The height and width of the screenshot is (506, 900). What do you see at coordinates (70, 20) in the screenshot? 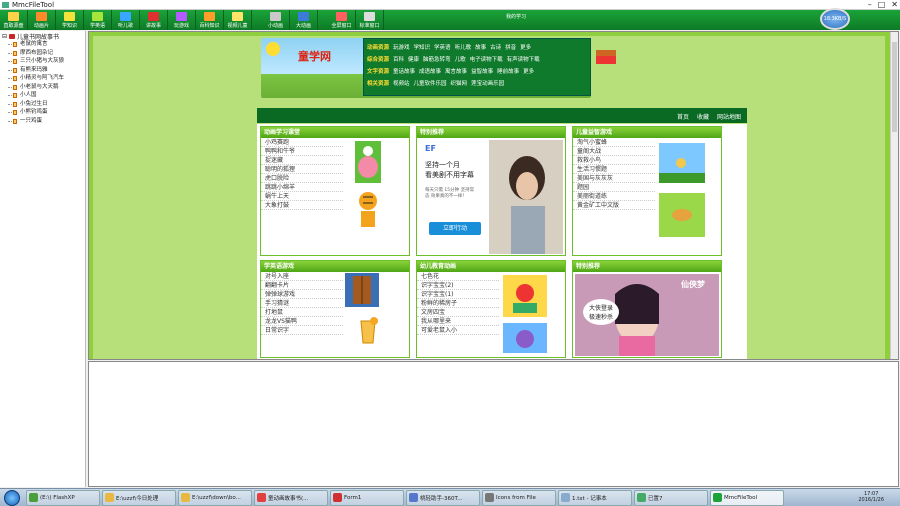
I see `toolbar-button: 学知识` at bounding box center [70, 20].